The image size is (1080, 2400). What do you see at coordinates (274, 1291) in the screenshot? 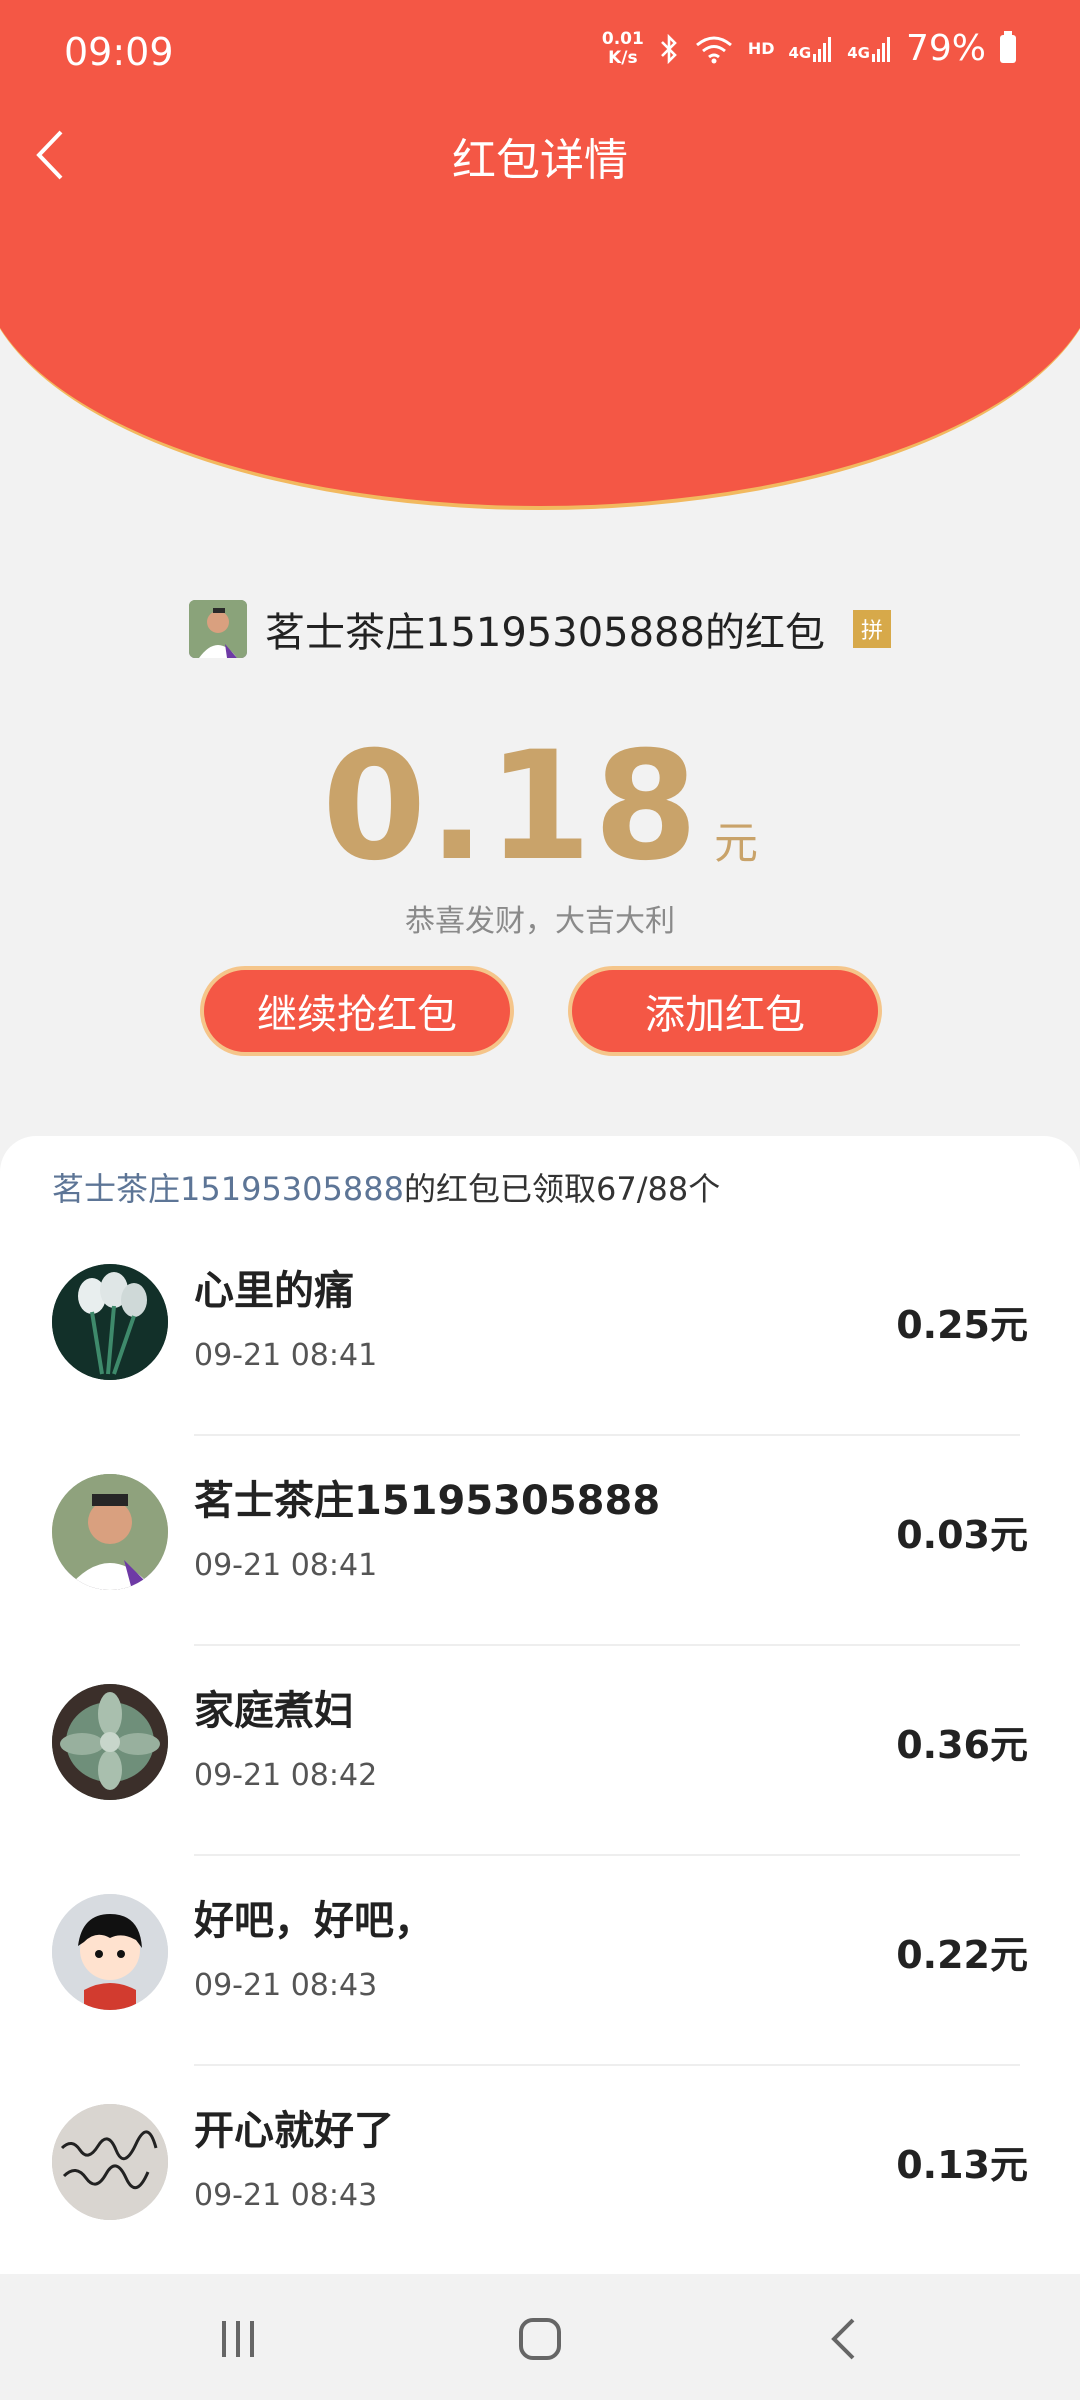
I see `claimer-name: 心里的痛` at bounding box center [274, 1291].